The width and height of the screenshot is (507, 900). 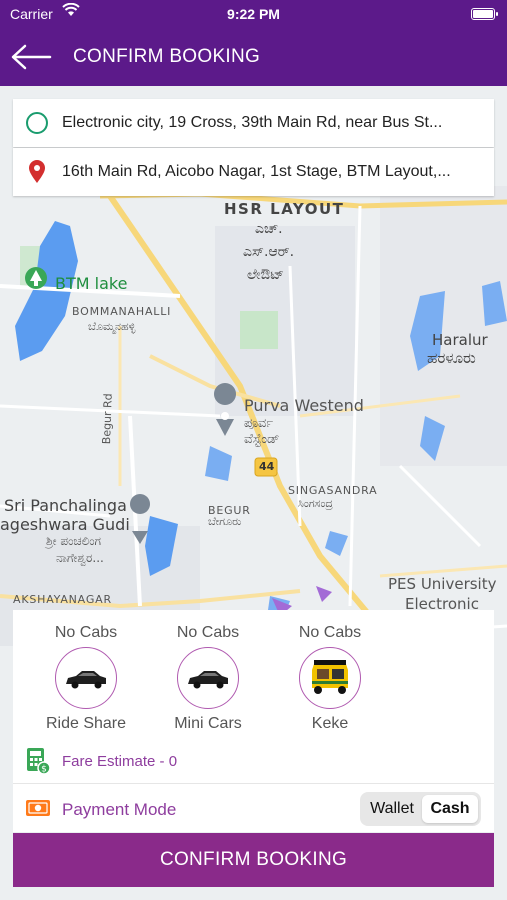 What do you see at coordinates (269, 252) in the screenshot?
I see `map-label-hsr-kn2: ಎಸ್.ಆರ್.` at bounding box center [269, 252].